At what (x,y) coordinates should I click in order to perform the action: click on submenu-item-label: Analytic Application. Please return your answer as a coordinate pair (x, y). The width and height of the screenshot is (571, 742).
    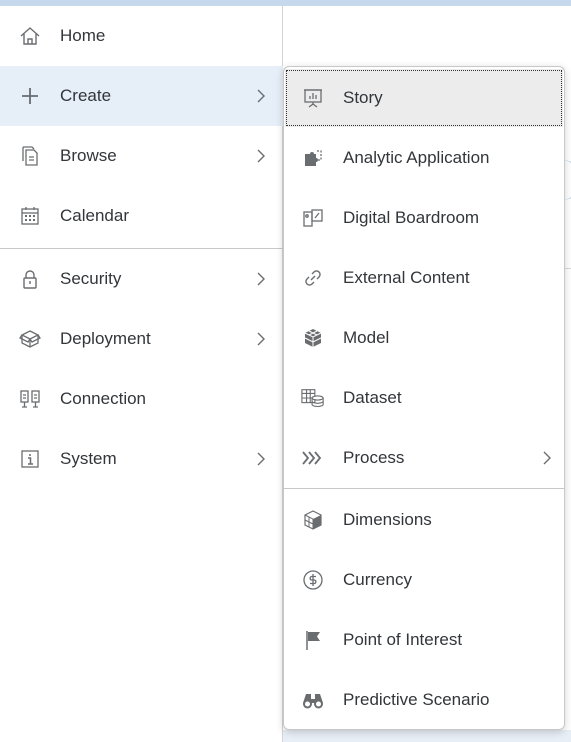
    Looking at the image, I should click on (416, 157).